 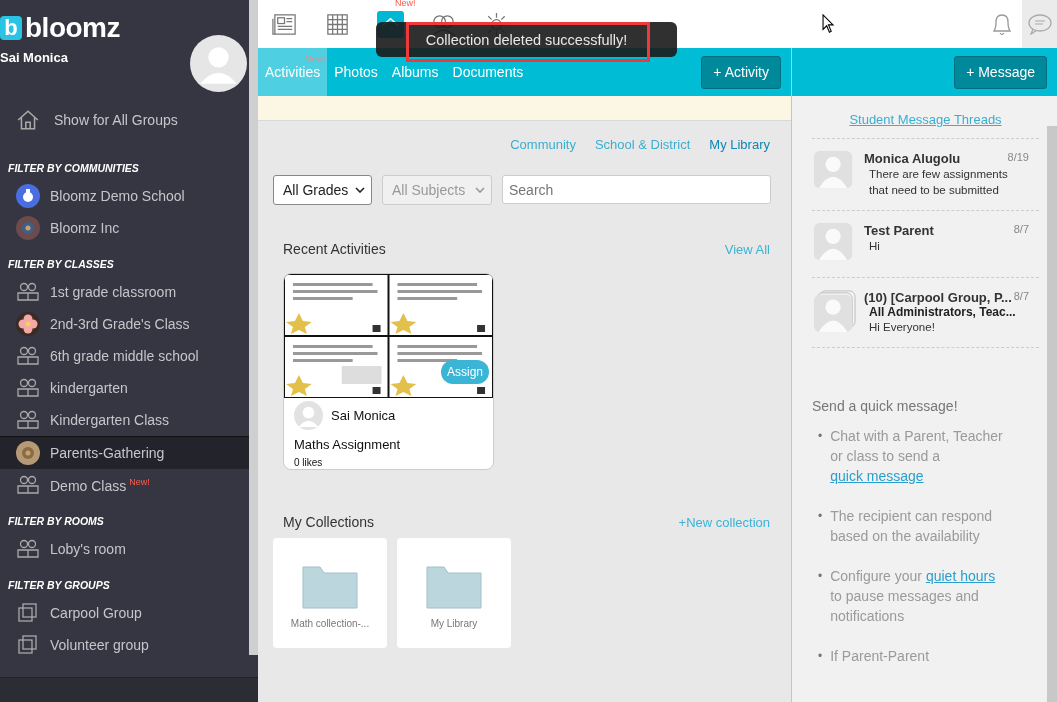 I want to click on section-heading: FILTER BY CLASSES, so click(x=61, y=264).